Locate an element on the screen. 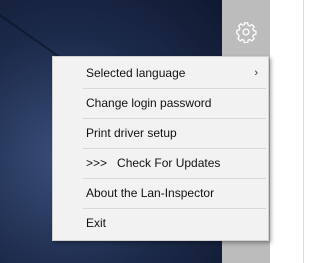  menu-item-label: Change login password is located at coordinates (149, 103).